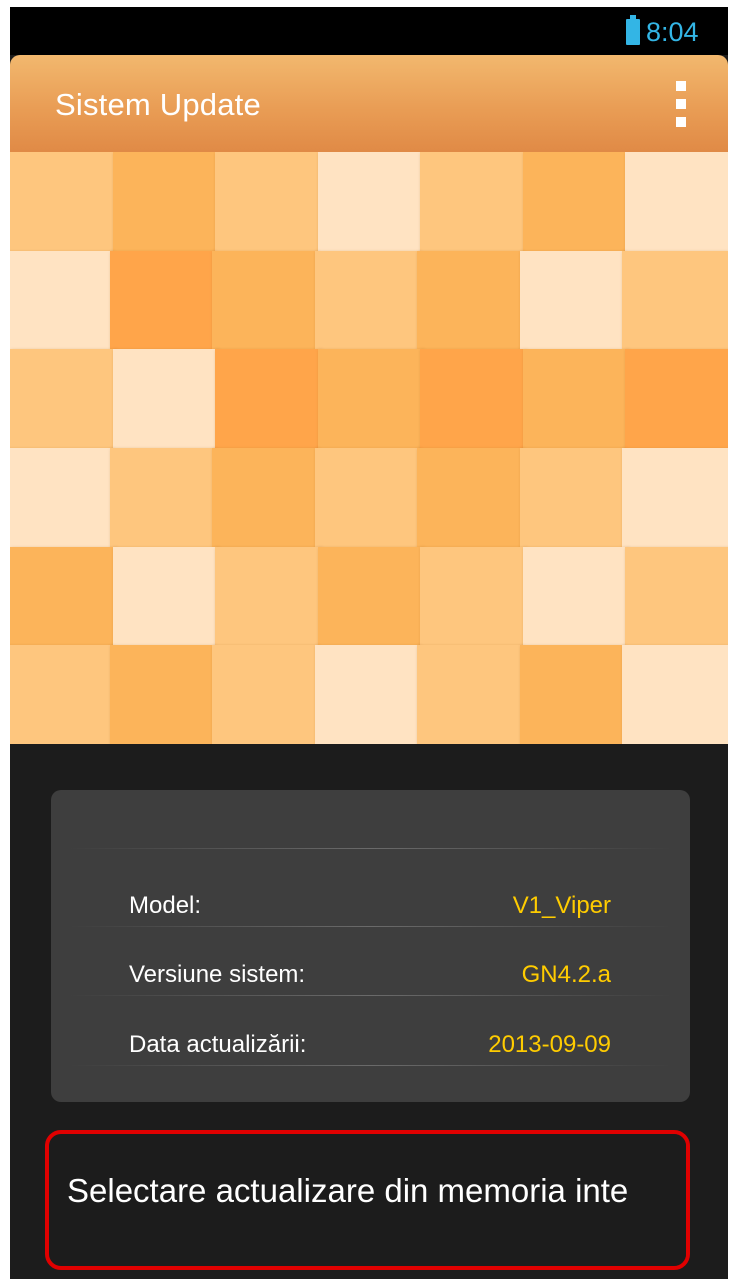 The image size is (738, 1279). Describe the element at coordinates (681, 104) in the screenshot. I see `overflow-menu-icon` at that location.